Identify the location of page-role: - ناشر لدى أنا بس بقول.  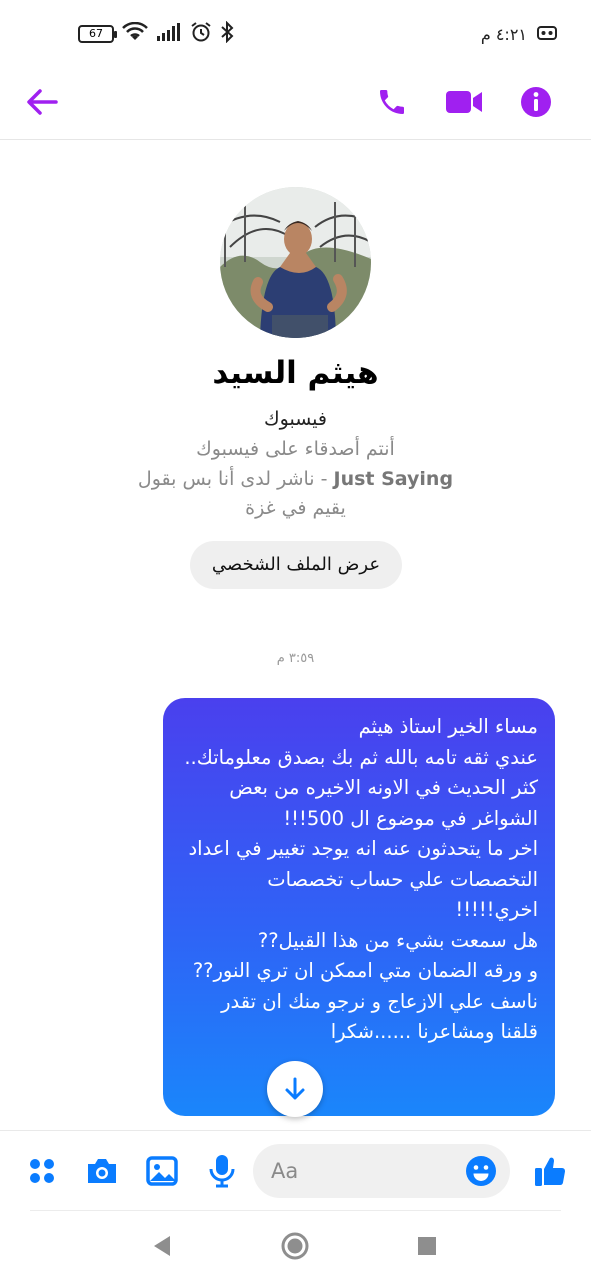
(235, 479).